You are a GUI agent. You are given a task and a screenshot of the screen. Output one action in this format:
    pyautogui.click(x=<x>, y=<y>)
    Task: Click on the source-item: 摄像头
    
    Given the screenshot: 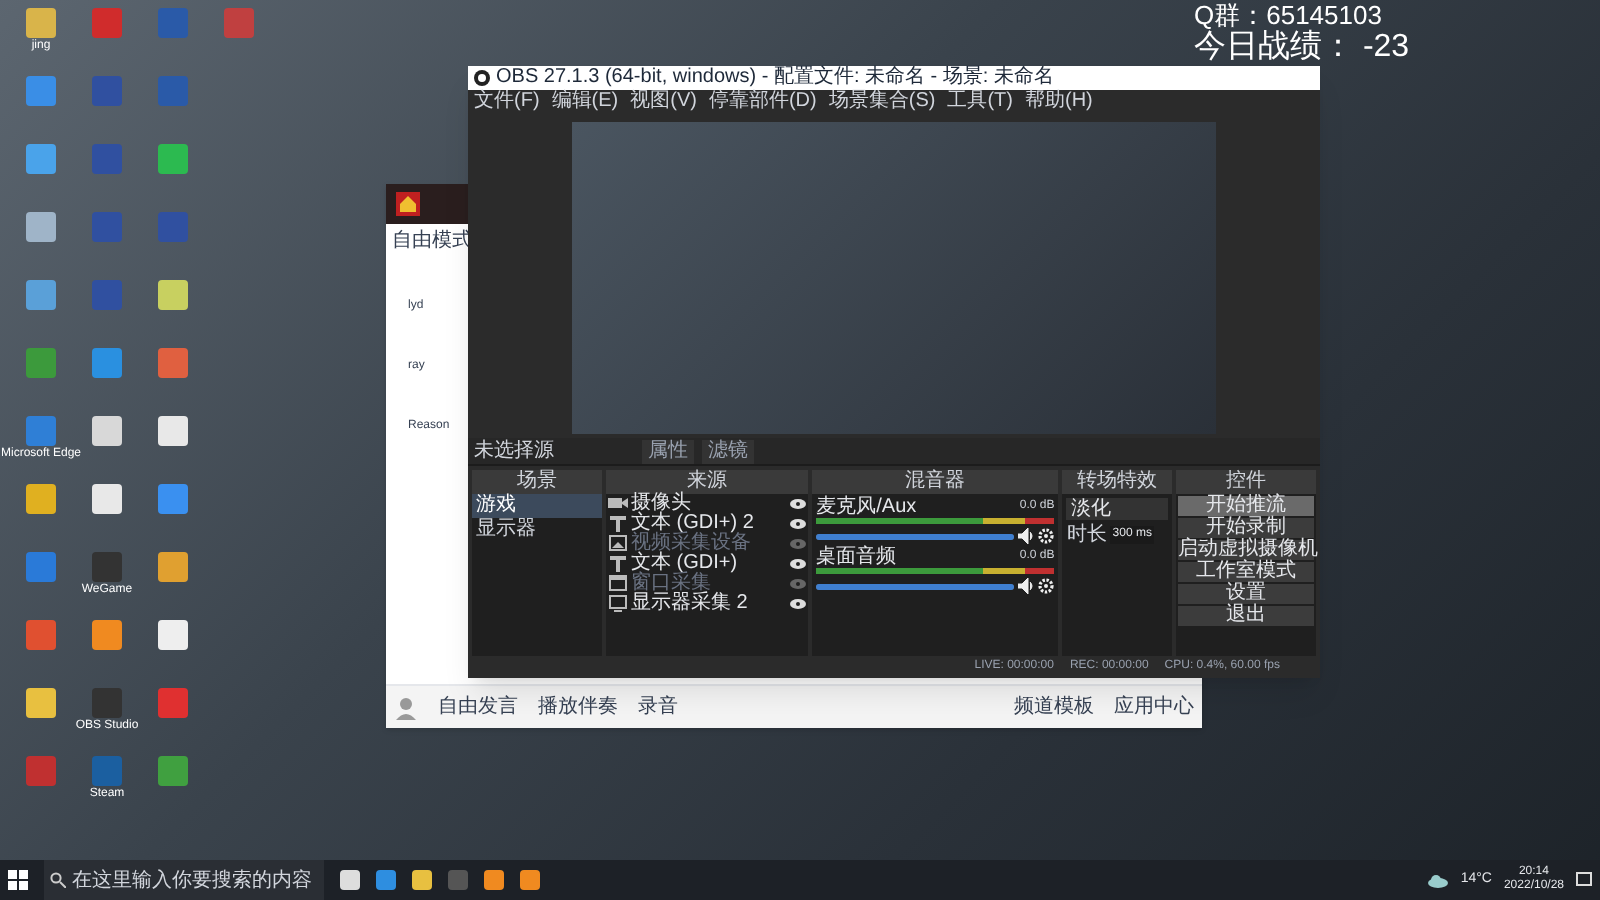 What is the action you would take?
    pyautogui.click(x=661, y=504)
    